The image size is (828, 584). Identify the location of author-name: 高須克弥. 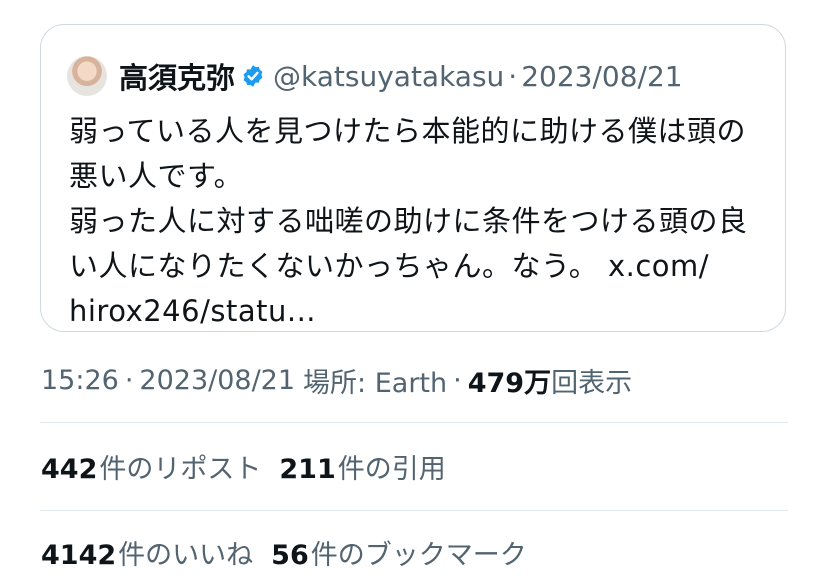
(177, 76).